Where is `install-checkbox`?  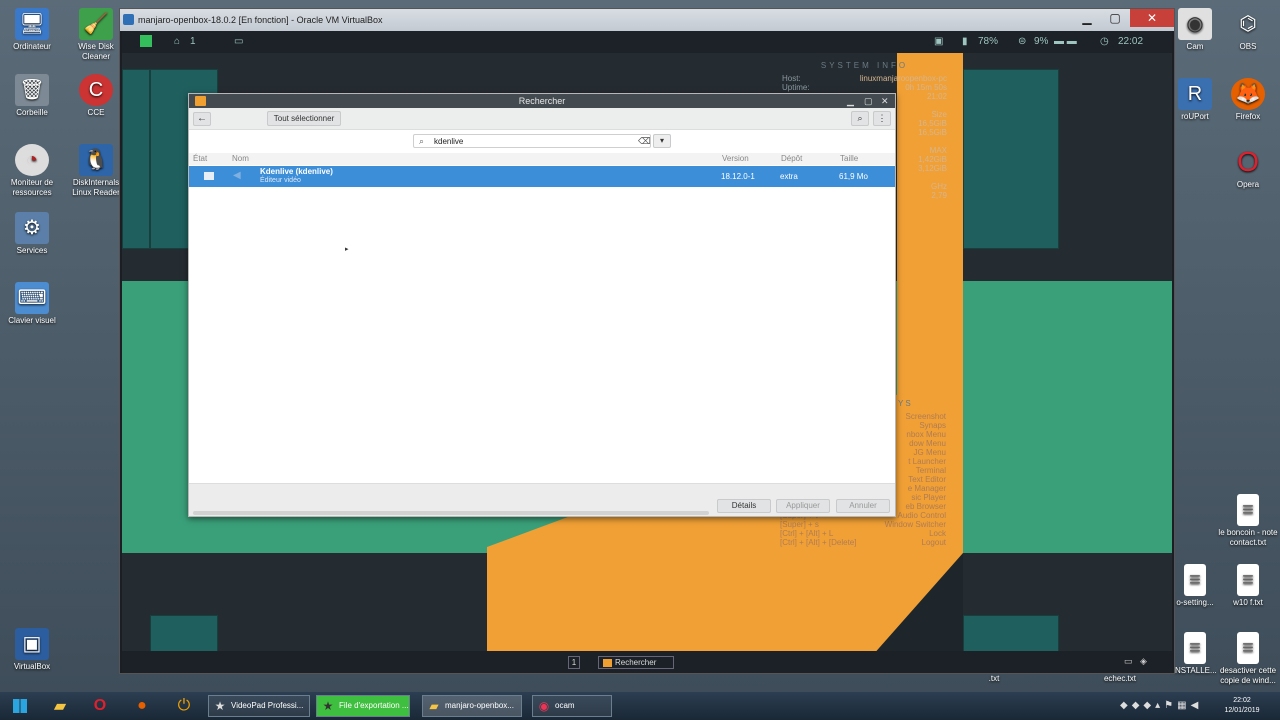 install-checkbox is located at coordinates (209, 176).